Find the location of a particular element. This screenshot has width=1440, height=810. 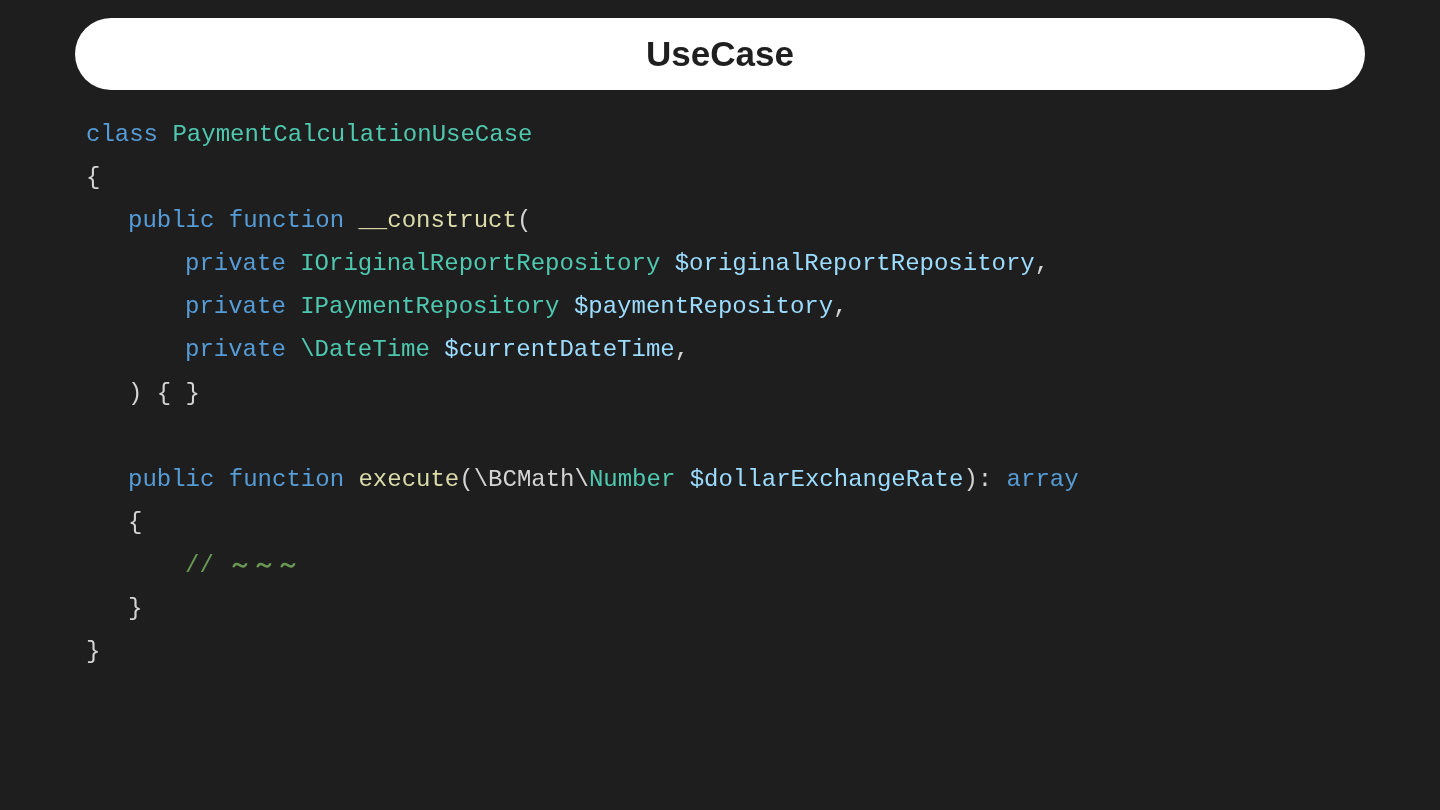

code-line: private IOriginalReportRepository $originalReportRepository, is located at coordinates (617, 264).